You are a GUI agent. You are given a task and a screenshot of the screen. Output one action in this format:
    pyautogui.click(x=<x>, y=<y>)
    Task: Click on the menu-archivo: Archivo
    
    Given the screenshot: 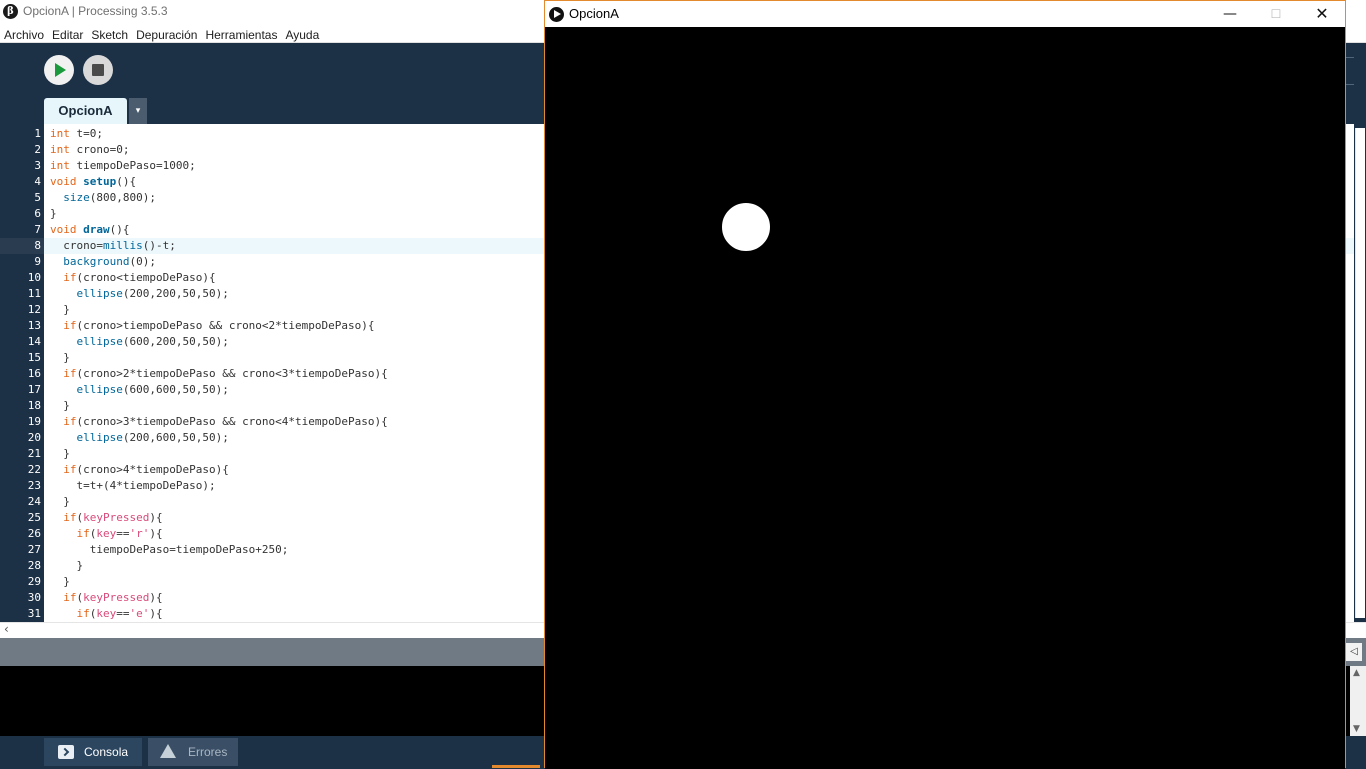 What is the action you would take?
    pyautogui.click(x=24, y=34)
    